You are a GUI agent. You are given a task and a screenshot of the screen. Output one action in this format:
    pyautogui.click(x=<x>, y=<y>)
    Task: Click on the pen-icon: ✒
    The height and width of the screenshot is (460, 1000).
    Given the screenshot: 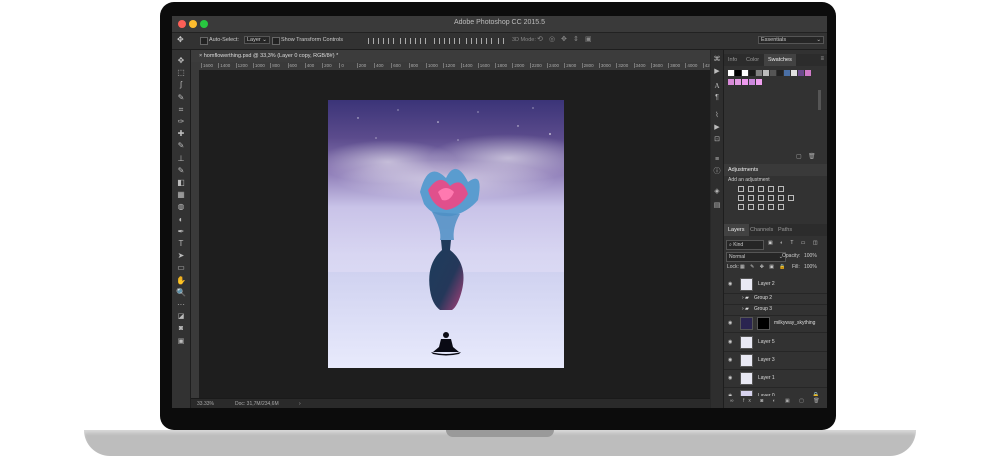 What is the action you would take?
    pyautogui.click(x=181, y=232)
    